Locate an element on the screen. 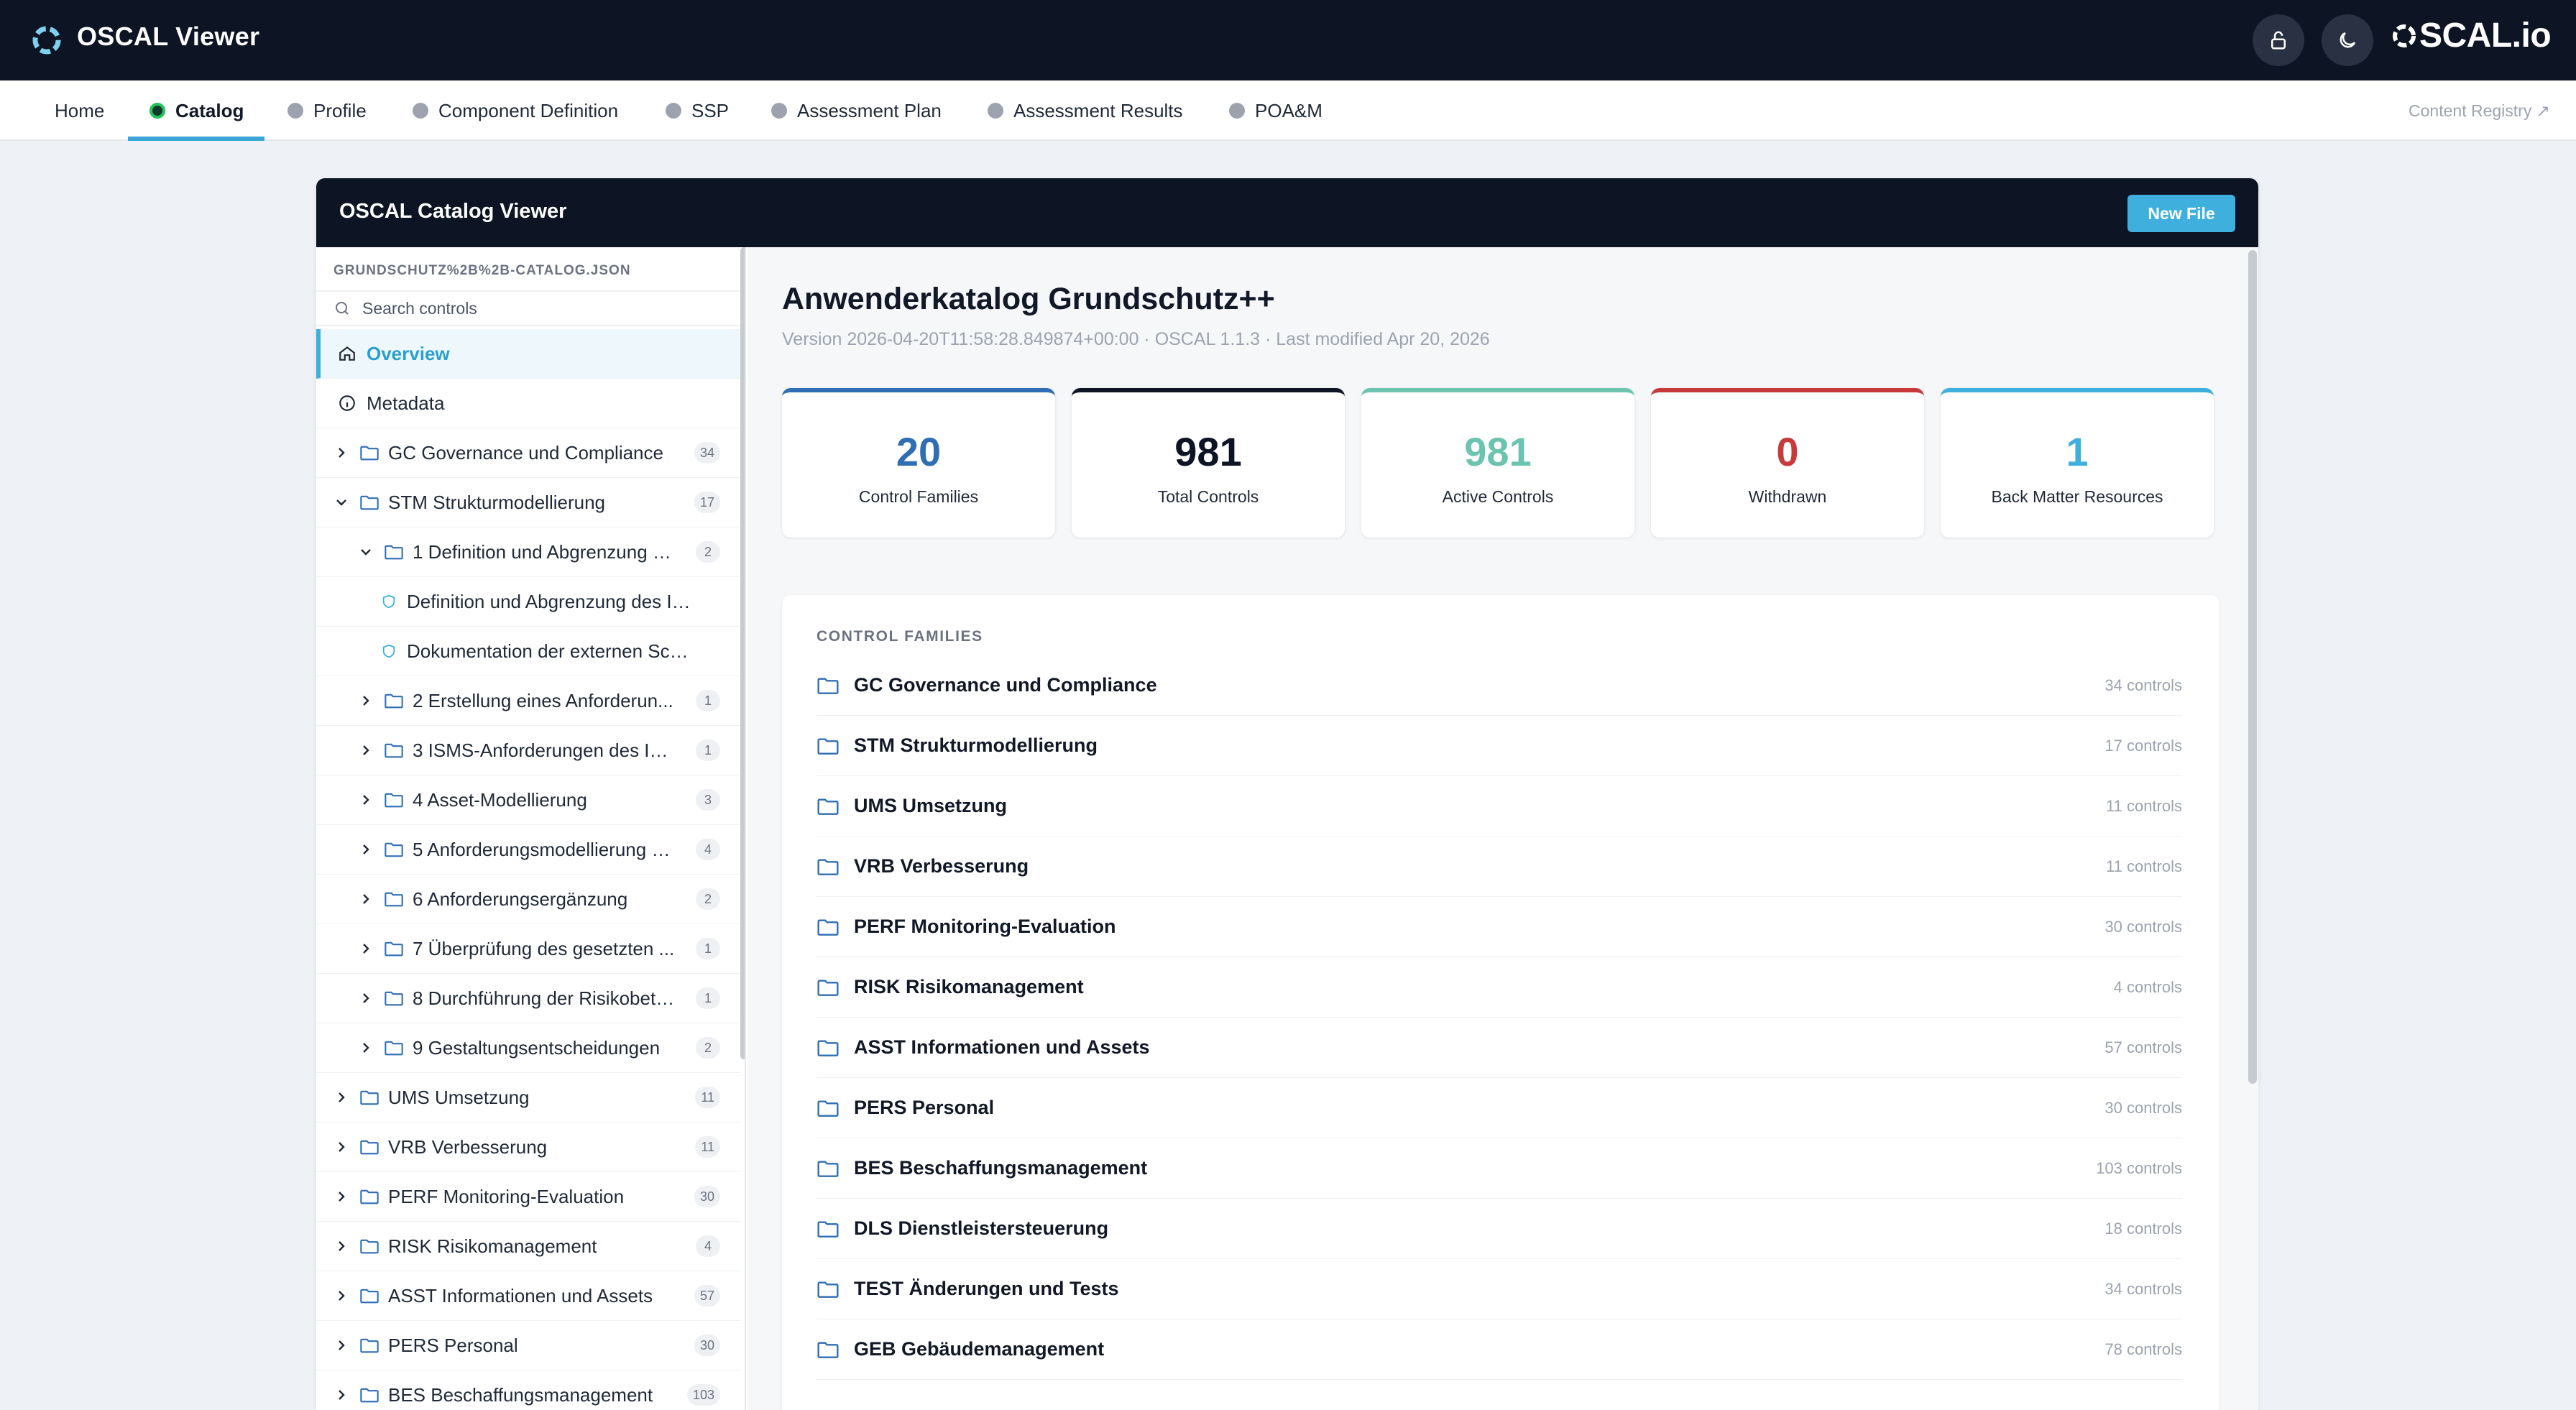 Image resolution: width=2576 pixels, height=1410 pixels. tree-group-item: 1 Definition und Abgrenzung d... 2 is located at coordinates (528, 552).